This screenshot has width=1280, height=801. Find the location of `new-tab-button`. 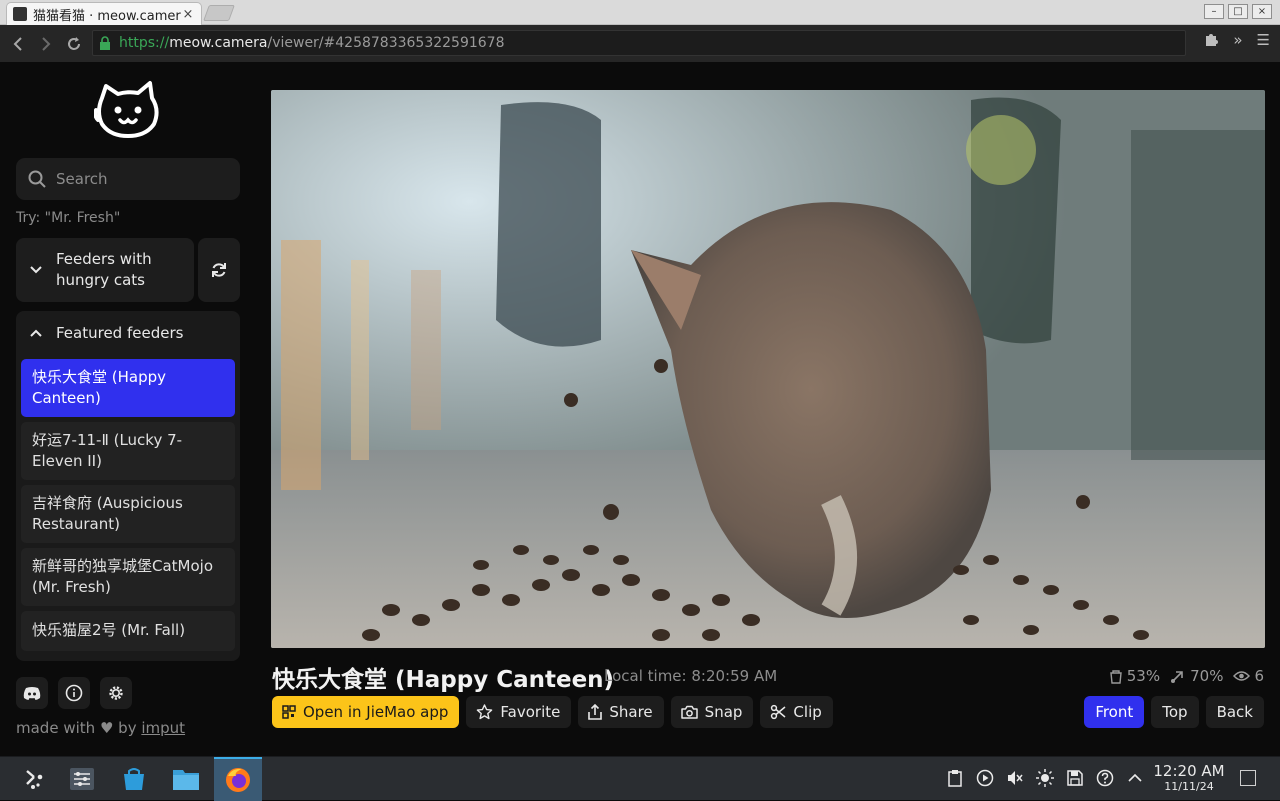

new-tab-button is located at coordinates (219, 13).